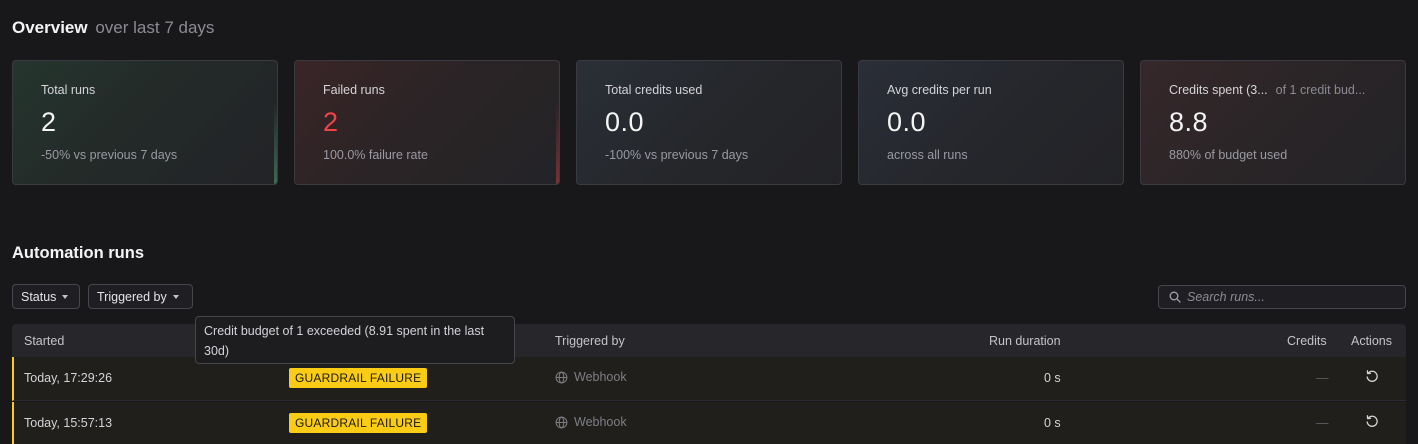 The height and width of the screenshot is (444, 1418). I want to click on search-input, so click(1292, 297).